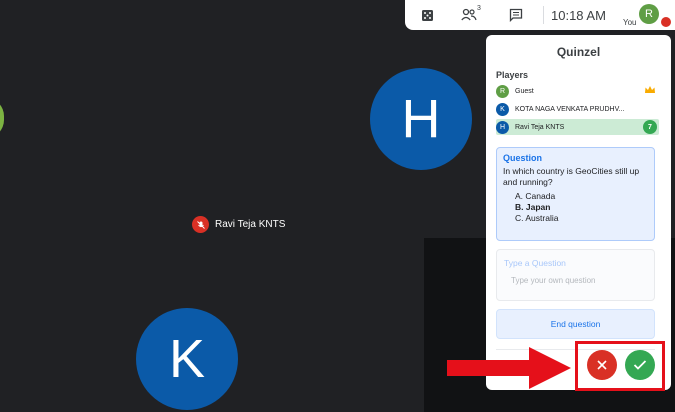  What do you see at coordinates (533, 207) in the screenshot?
I see `option-b: B. Japan` at bounding box center [533, 207].